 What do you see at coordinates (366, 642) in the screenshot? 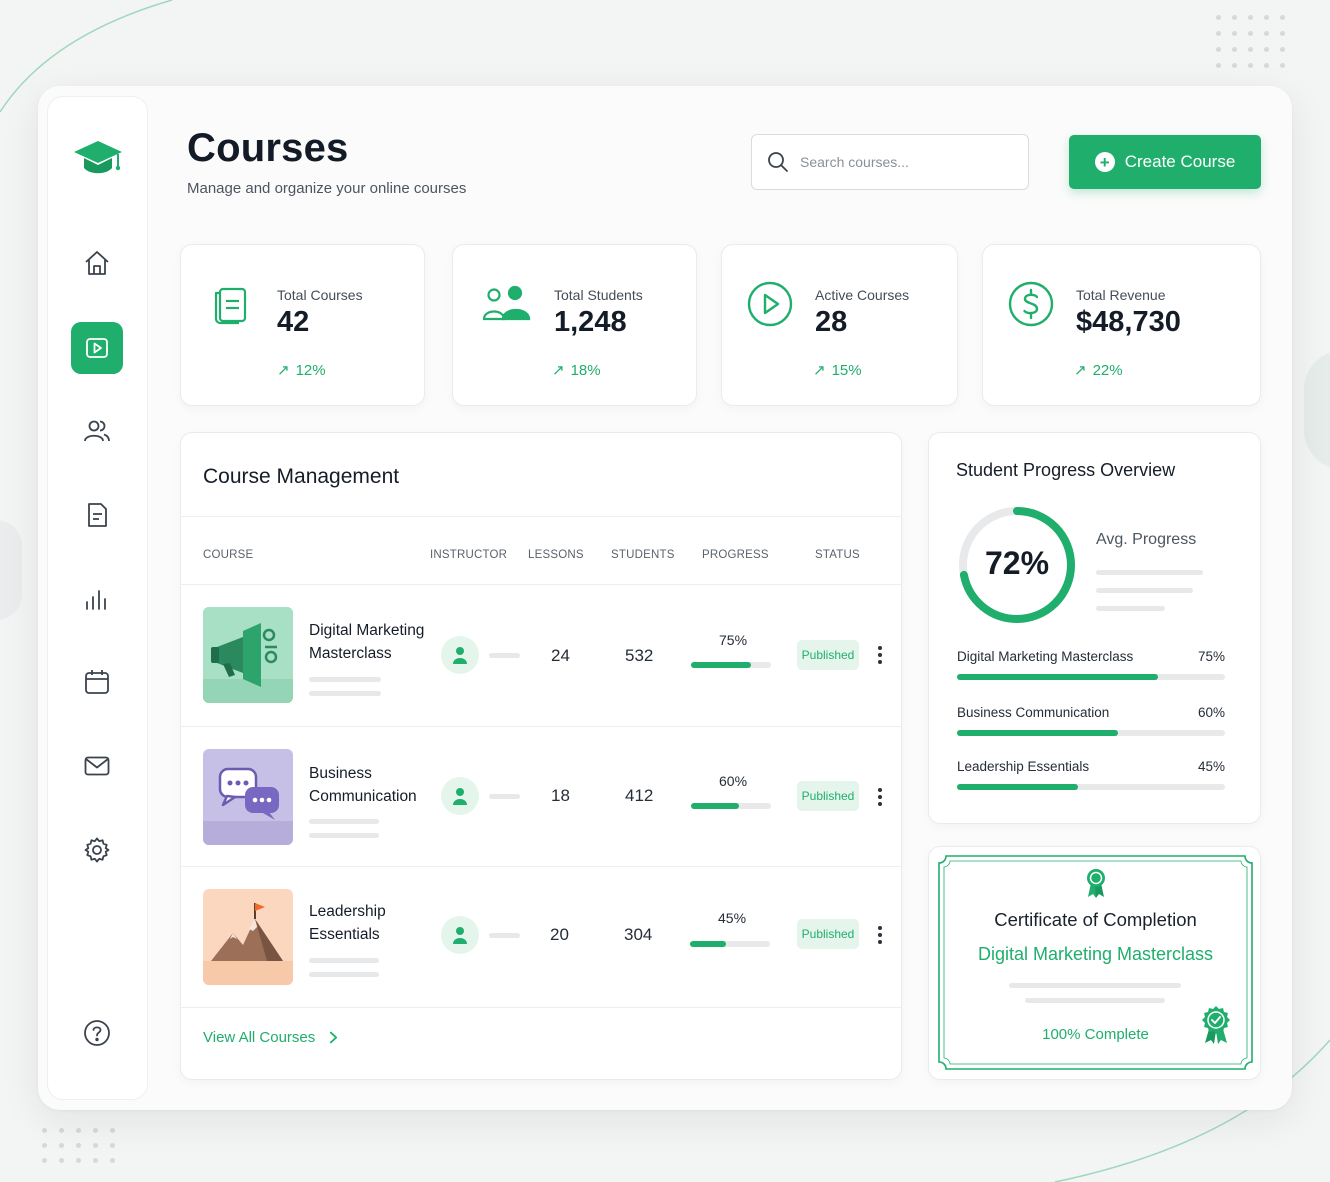
I see `course-name: Digital Marketing Masterclass` at bounding box center [366, 642].